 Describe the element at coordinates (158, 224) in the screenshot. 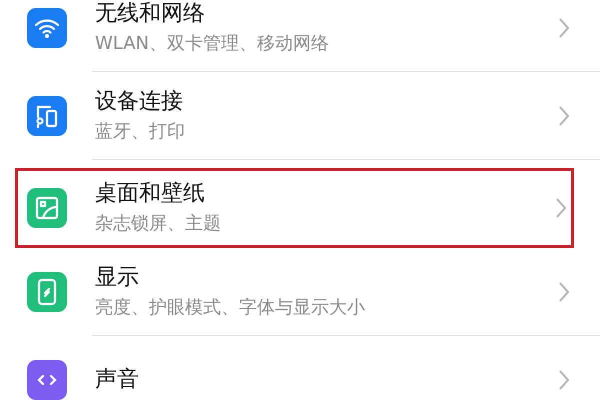

I see `item-subtitle: 杂志锁屏、主题` at that location.